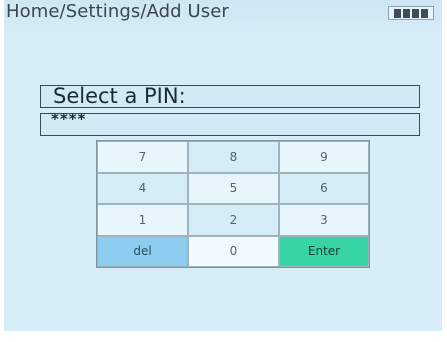  What do you see at coordinates (233, 251) in the screenshot?
I see `key-0: 0` at bounding box center [233, 251].